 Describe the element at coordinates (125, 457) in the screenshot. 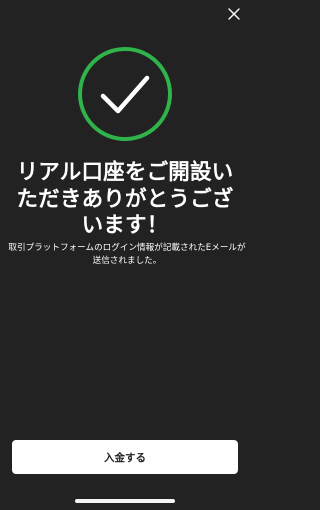

I see `deposit-button: 入金する` at that location.